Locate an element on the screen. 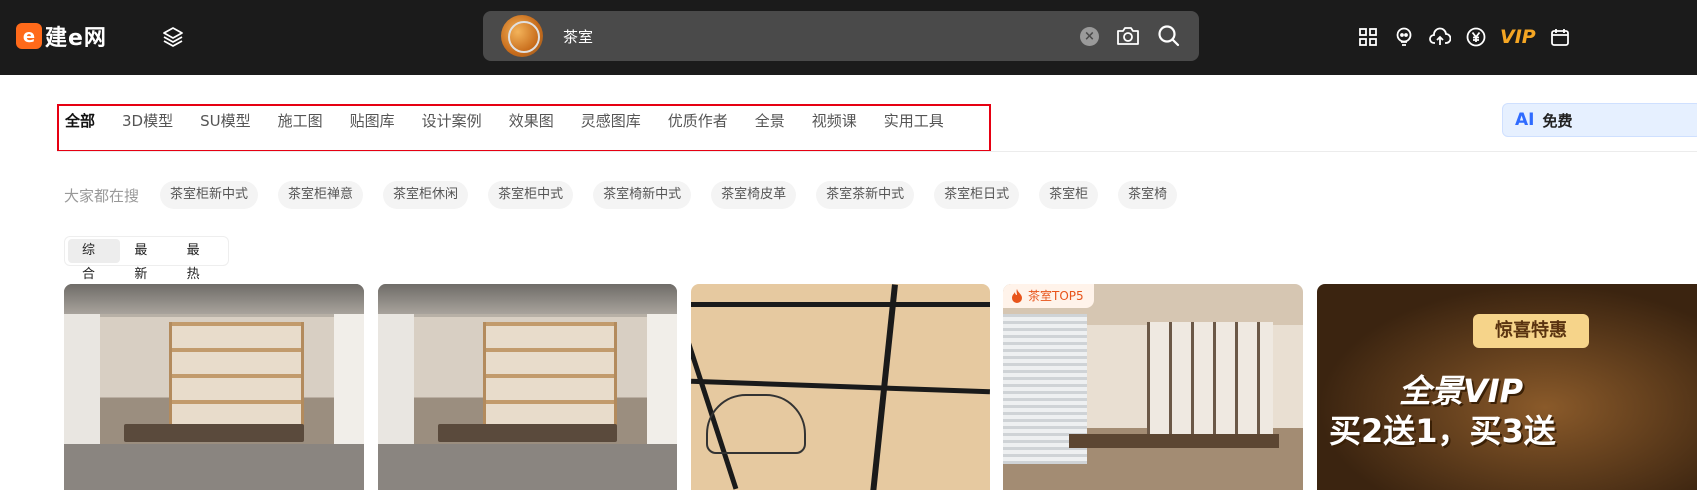 The height and width of the screenshot is (490, 1697). header-toolbar: VIP is located at coordinates (1470, 37).